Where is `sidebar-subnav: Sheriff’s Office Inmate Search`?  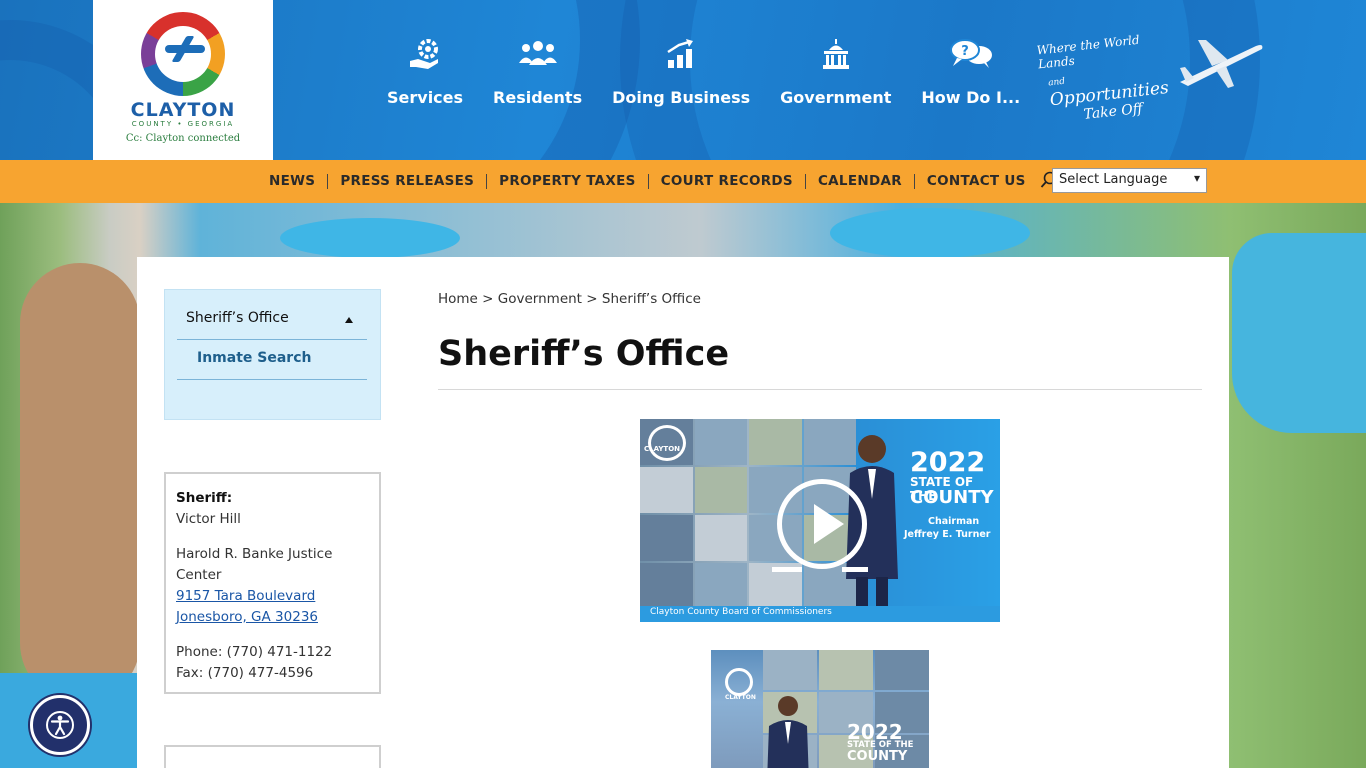
sidebar-subnav: Sheriff’s Office Inmate Search is located at coordinates (272, 354).